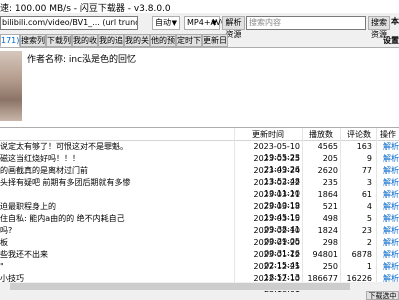 Image resolution: width=399 pixels, height=300 pixels. What do you see at coordinates (163, 45) in the screenshot?
I see `tab-his-preview: 他的预播` at bounding box center [163, 45].